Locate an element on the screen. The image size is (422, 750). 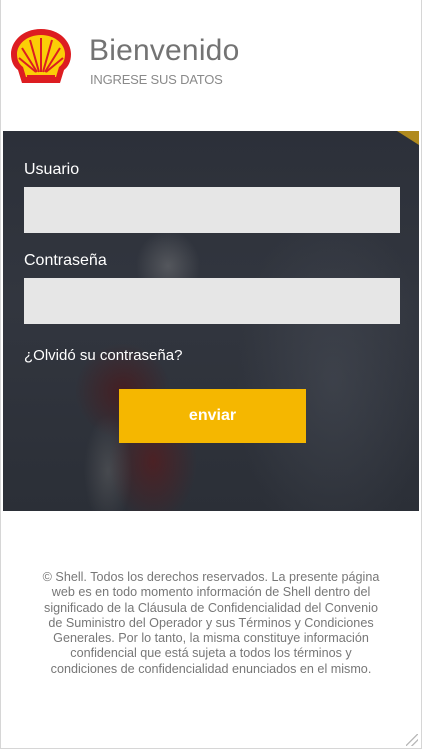
panel-corner-accent is located at coordinates (408, 138).